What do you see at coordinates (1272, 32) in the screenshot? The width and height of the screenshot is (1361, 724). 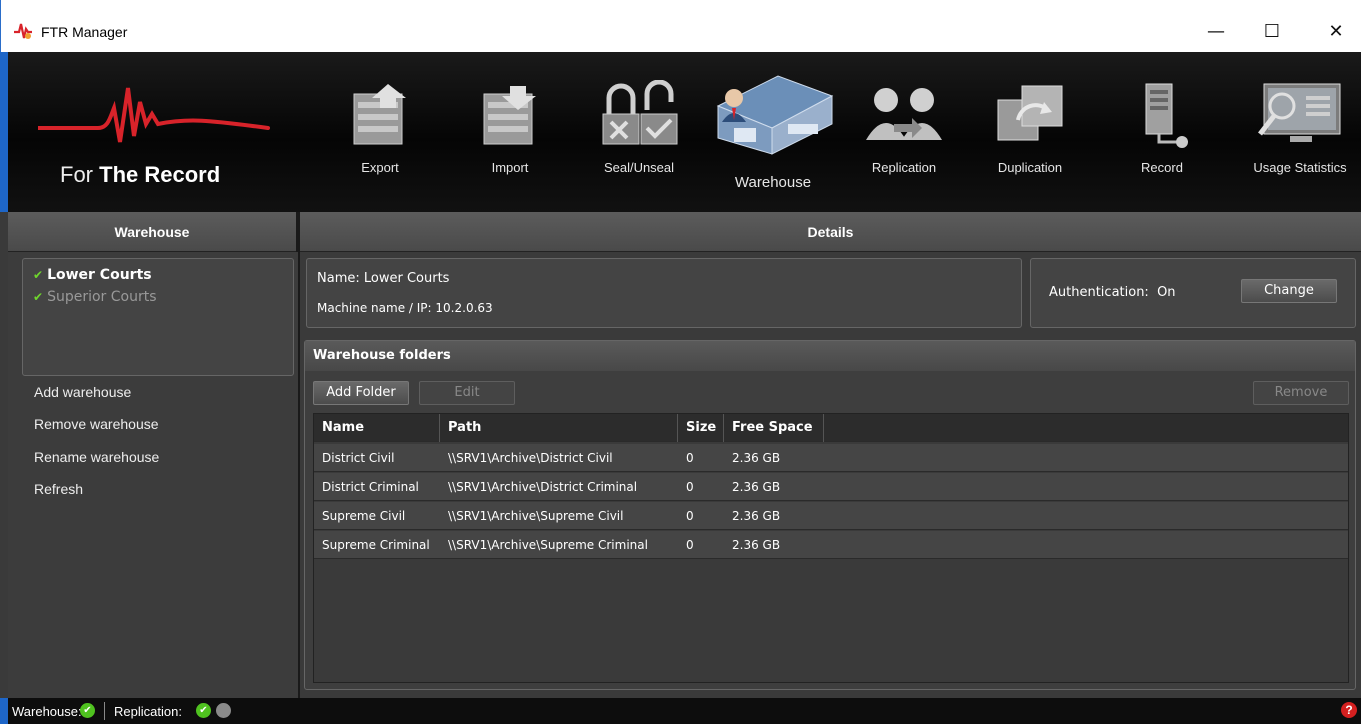 I see `maximize-button: ☐` at bounding box center [1272, 32].